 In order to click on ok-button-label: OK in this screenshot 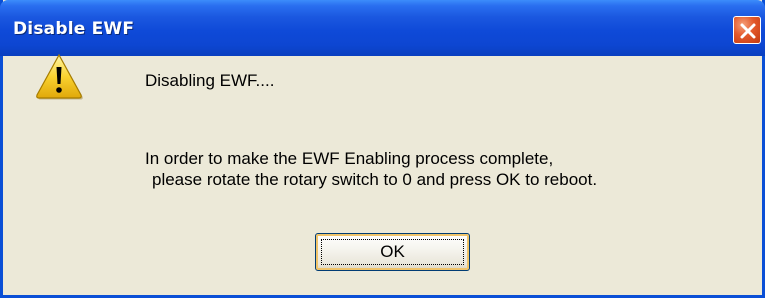, I will do `click(392, 251)`.